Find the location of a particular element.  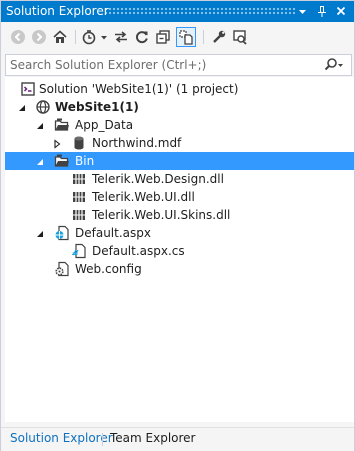

config-file-icon is located at coordinates (62, 269).